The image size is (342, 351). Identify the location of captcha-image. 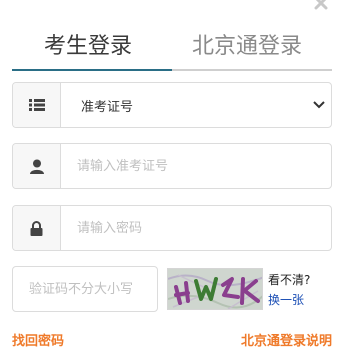
(215, 289).